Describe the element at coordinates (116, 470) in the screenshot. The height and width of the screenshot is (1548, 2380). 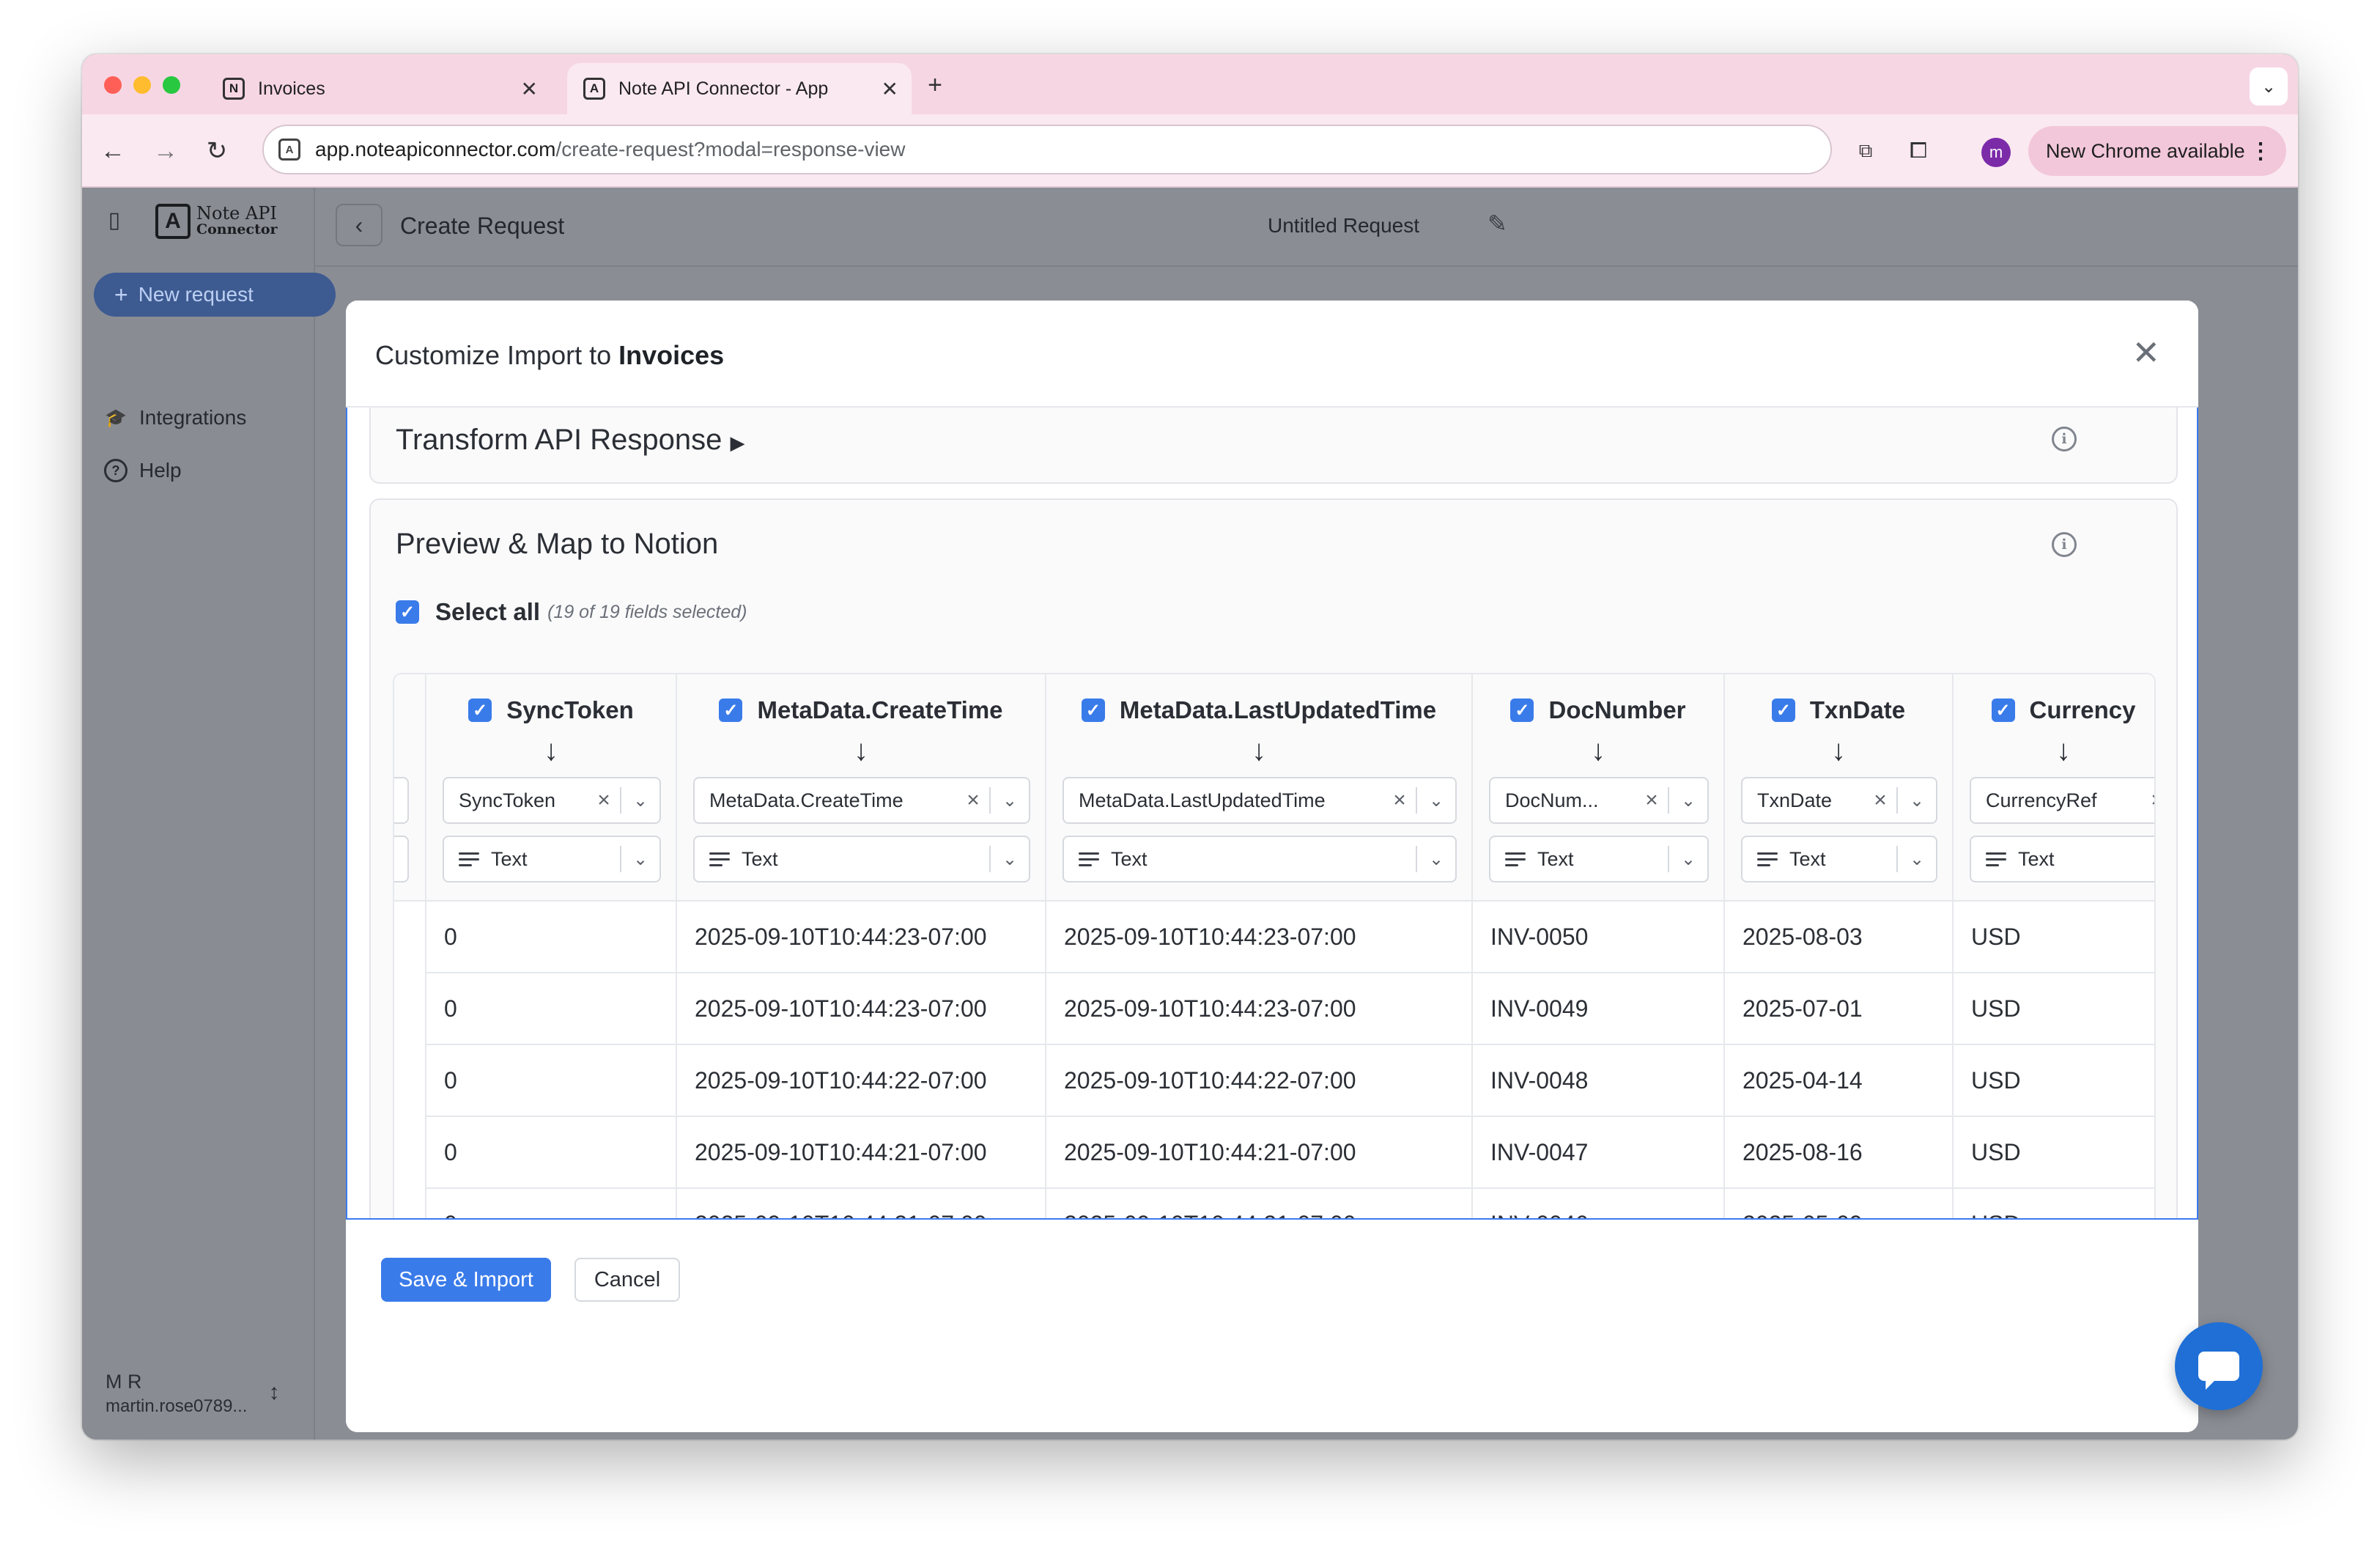
I see `question-circle-icon: ?` at that location.